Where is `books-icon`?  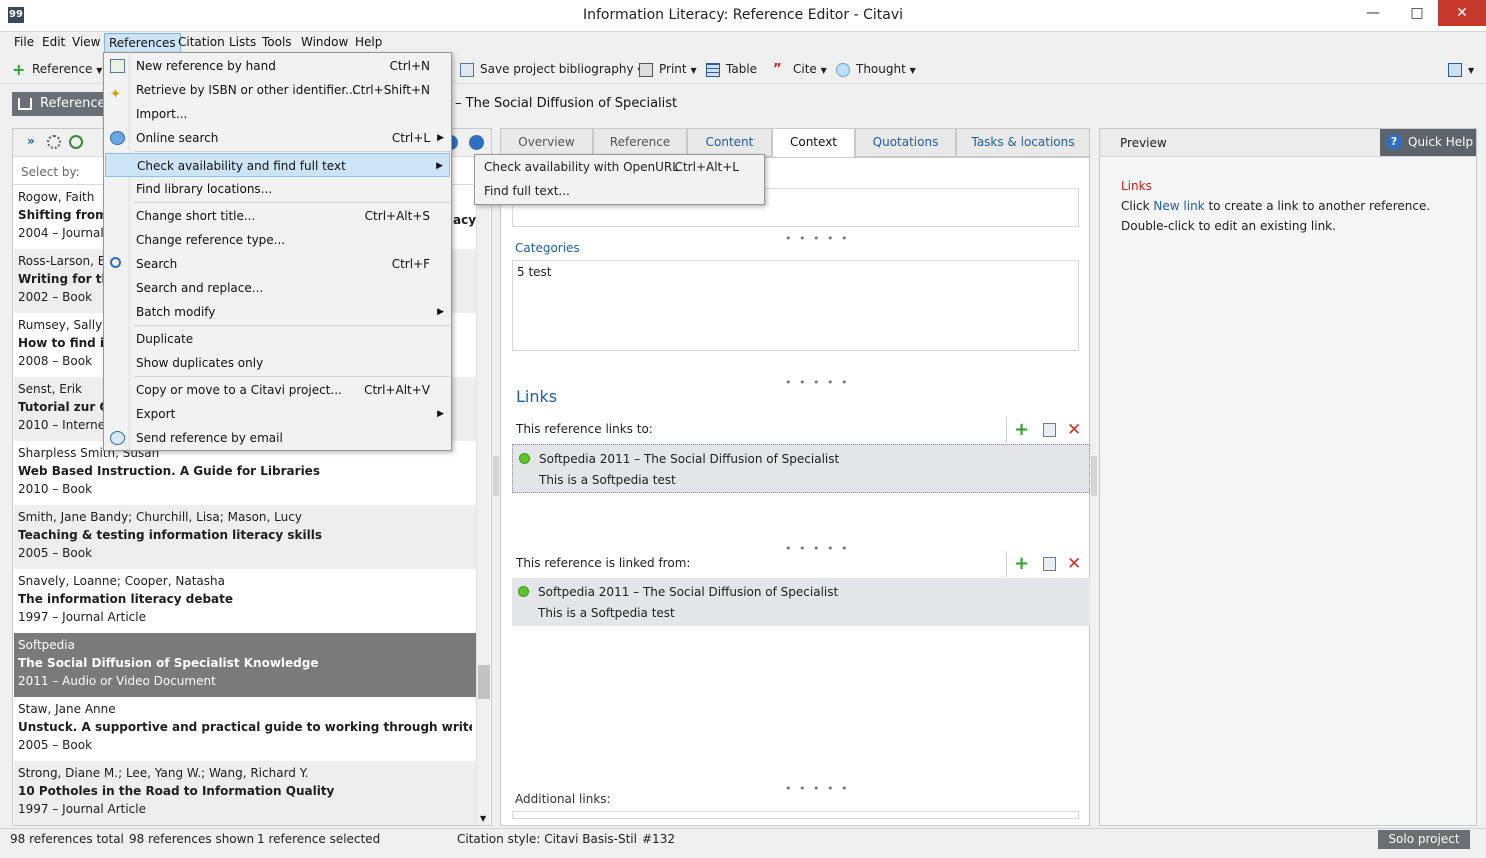 books-icon is located at coordinates (25, 104).